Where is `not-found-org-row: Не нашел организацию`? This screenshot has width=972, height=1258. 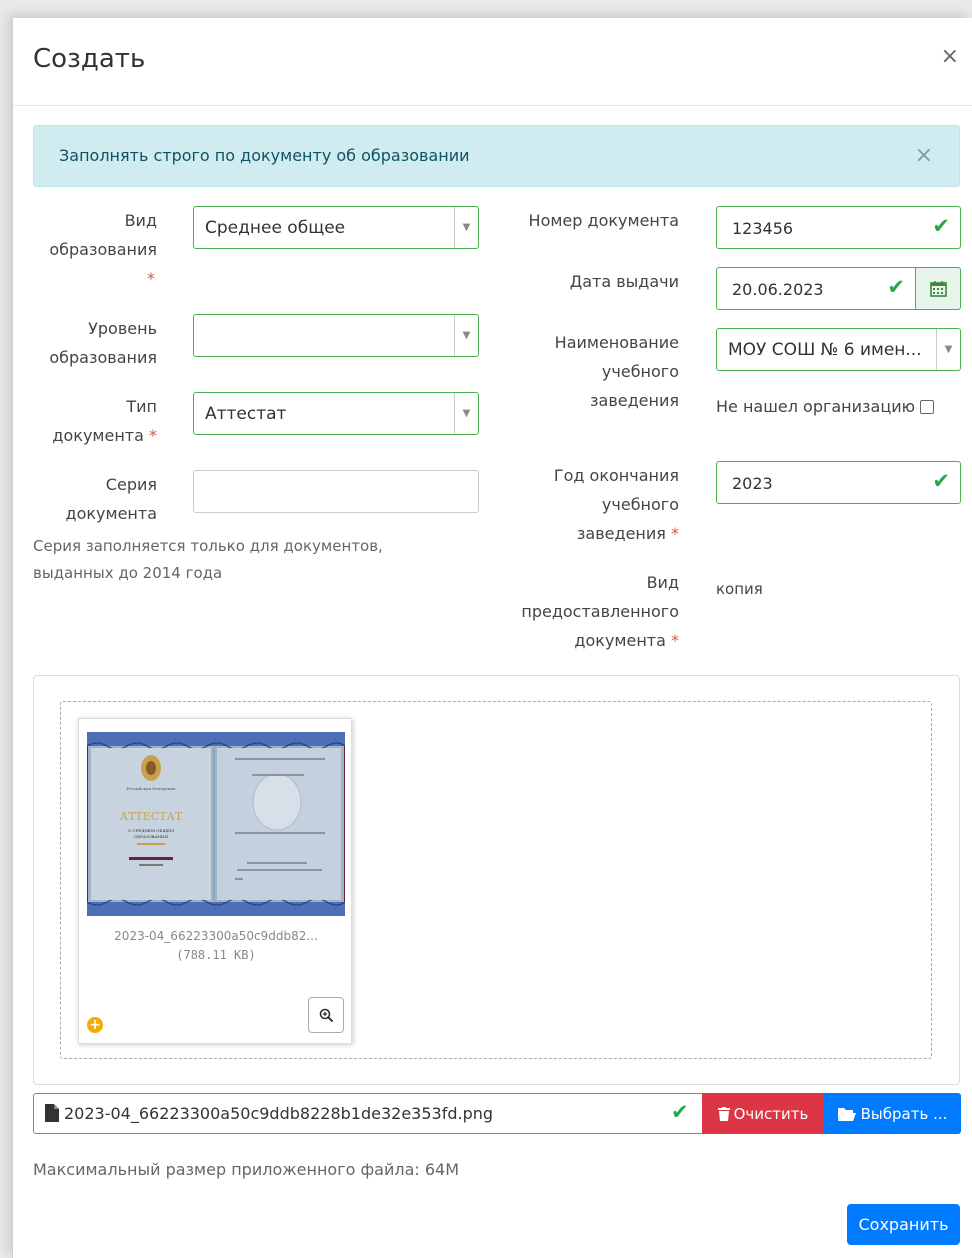
not-found-org-row: Не нашел организацию is located at coordinates (825, 406).